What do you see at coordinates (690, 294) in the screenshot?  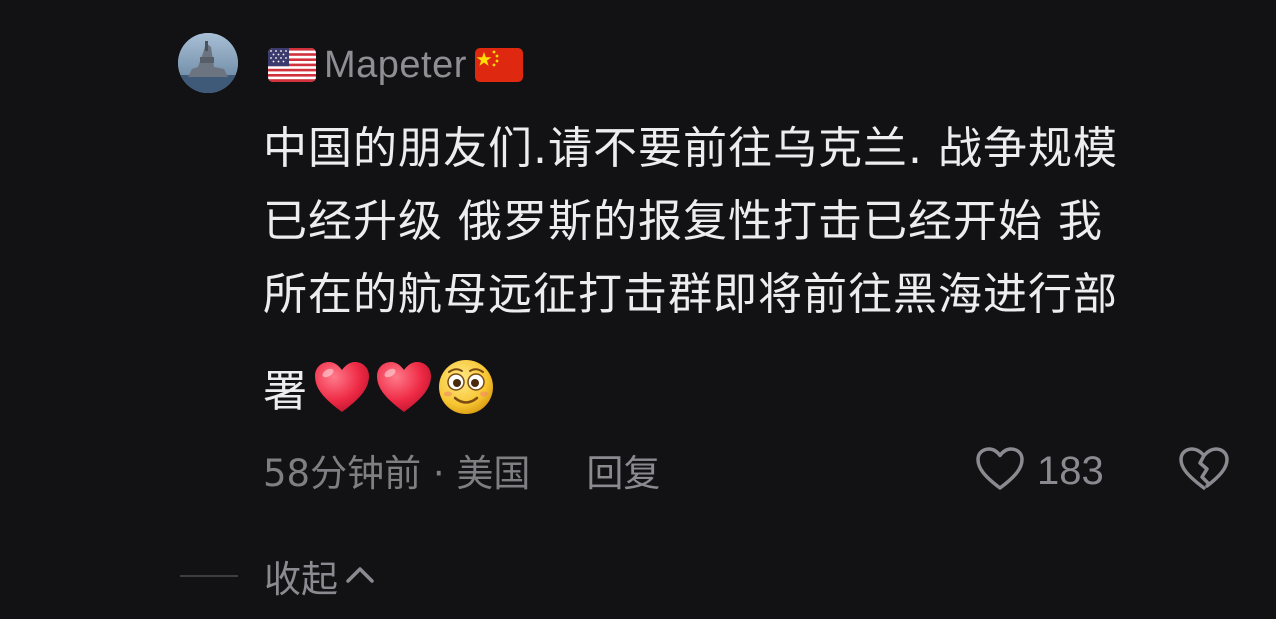 I see `comment-text-line: 所在的航母远征打击群即将前往黑海进行部` at bounding box center [690, 294].